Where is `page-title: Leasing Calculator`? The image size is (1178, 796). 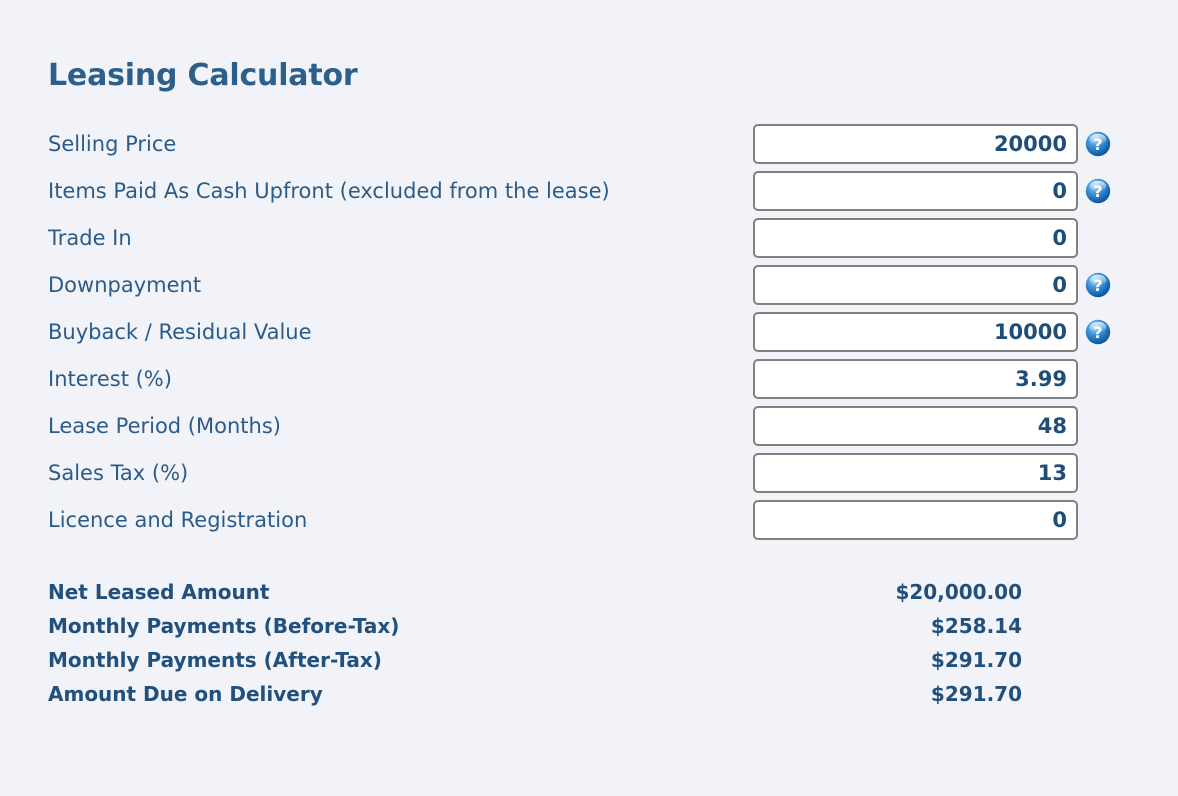
page-title: Leasing Calculator is located at coordinates (203, 75).